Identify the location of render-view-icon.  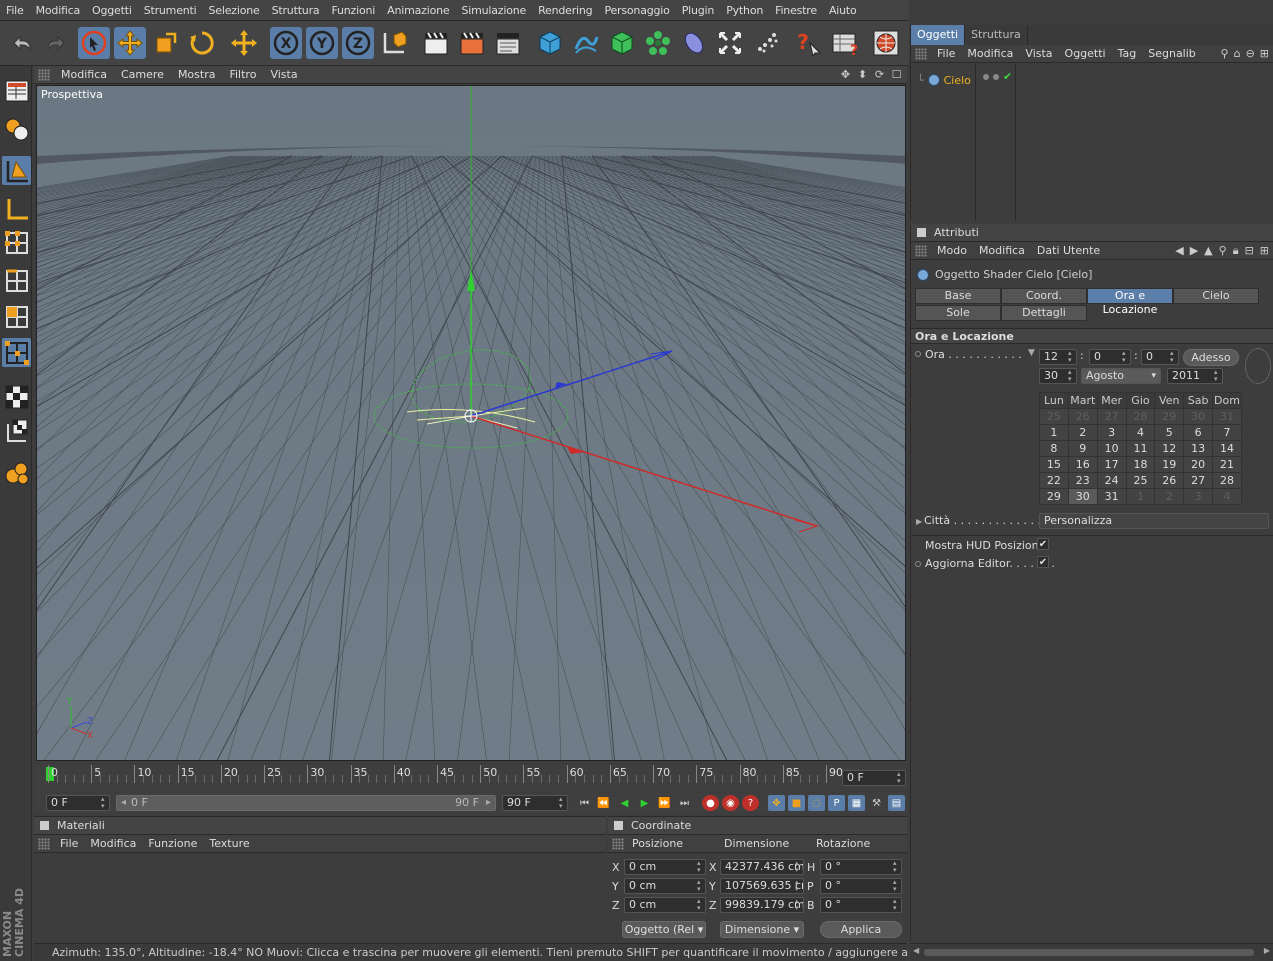
(436, 43).